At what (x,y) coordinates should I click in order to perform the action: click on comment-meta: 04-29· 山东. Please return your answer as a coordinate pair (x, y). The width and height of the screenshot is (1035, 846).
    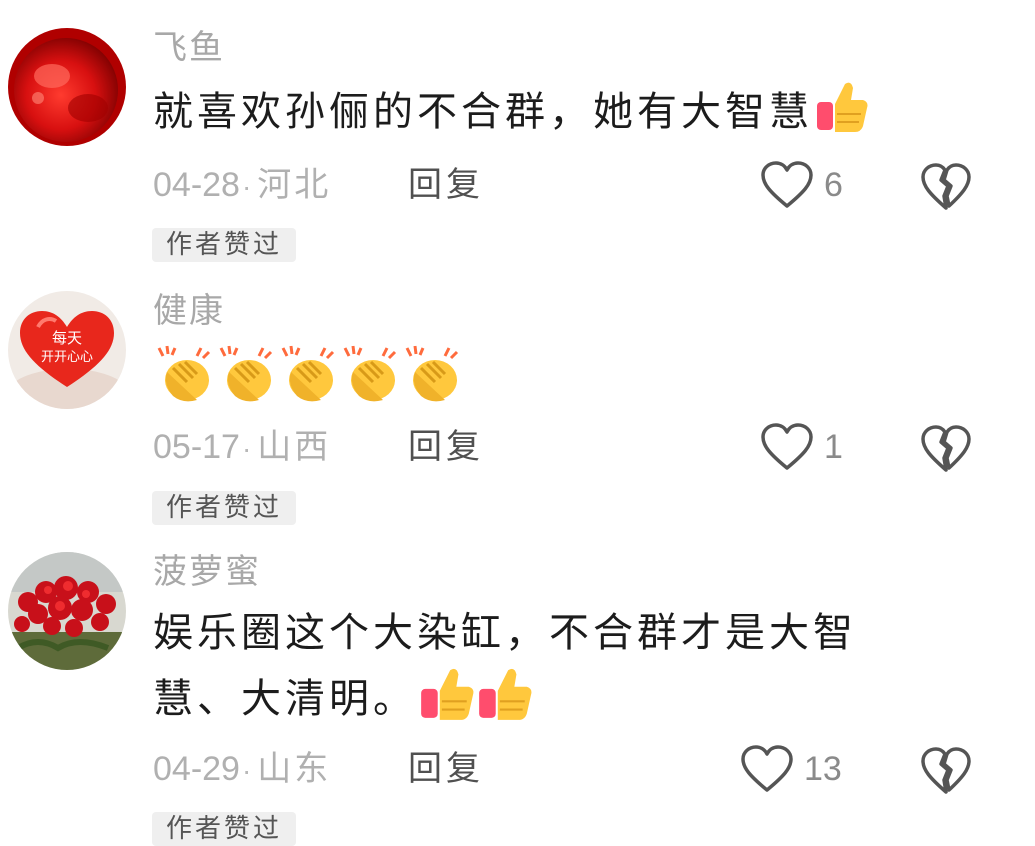
    Looking at the image, I should click on (242, 770).